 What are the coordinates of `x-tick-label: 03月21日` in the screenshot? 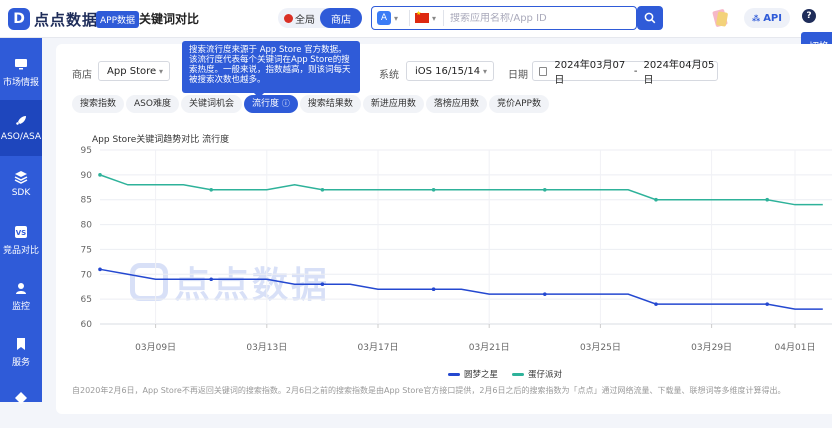 It's located at (489, 347).